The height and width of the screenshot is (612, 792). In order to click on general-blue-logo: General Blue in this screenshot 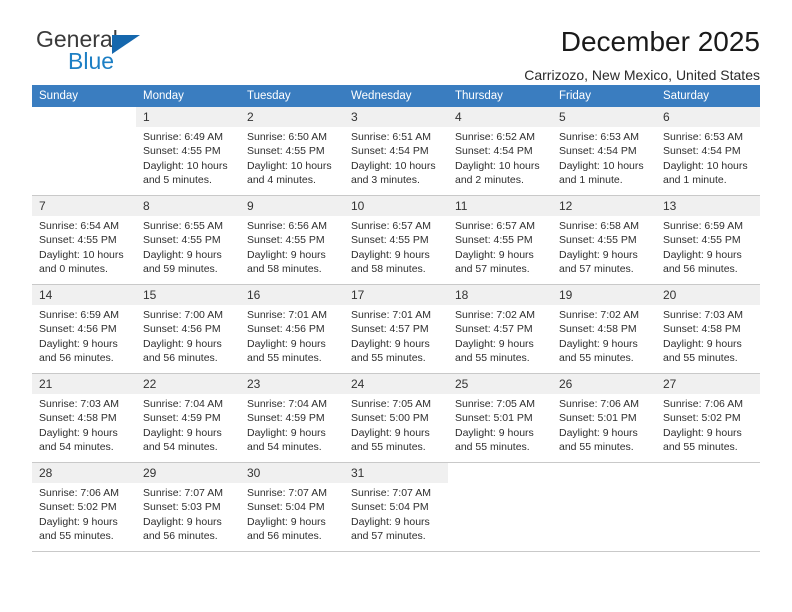, I will do `click(122, 54)`.